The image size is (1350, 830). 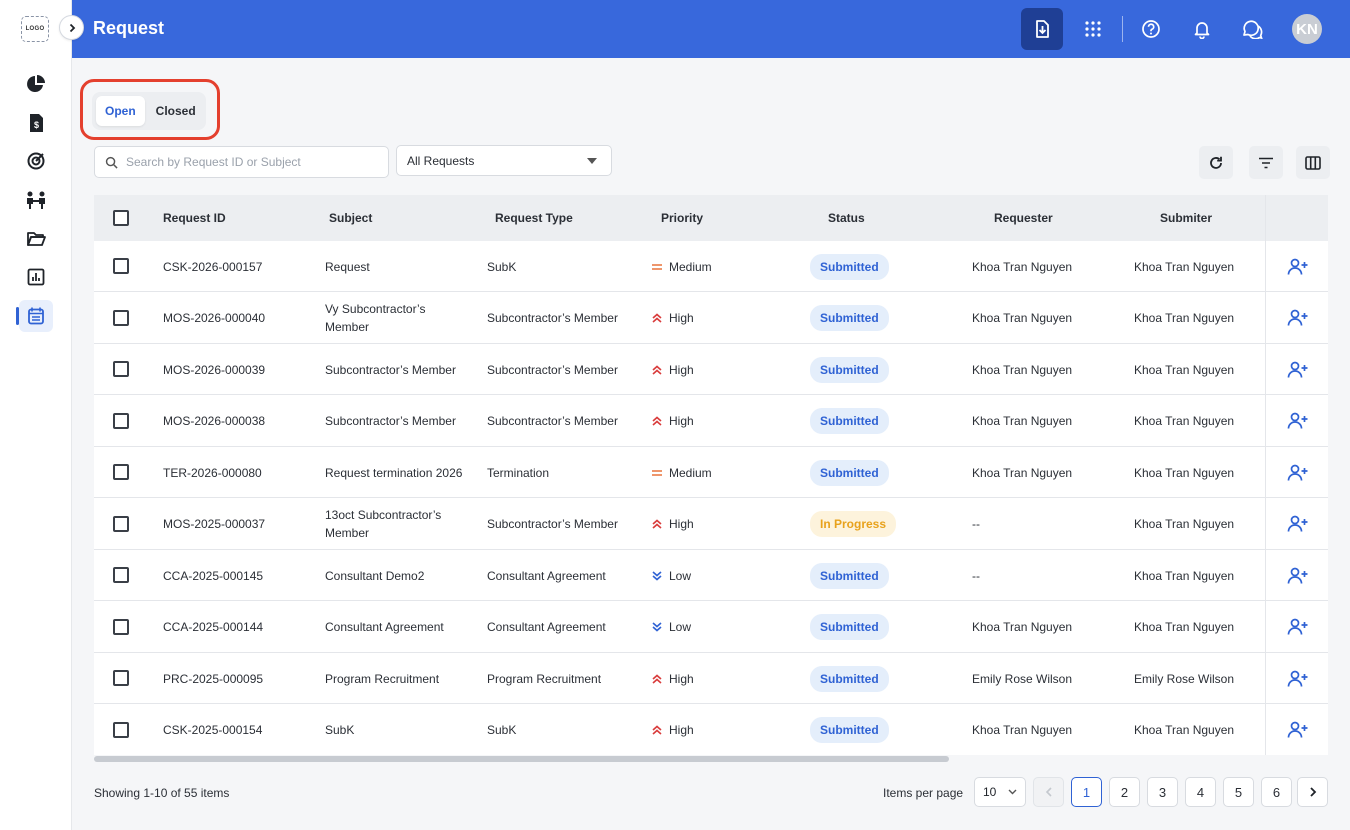 What do you see at coordinates (546, 575) in the screenshot?
I see `request-type-cell: Consultant Agreement` at bounding box center [546, 575].